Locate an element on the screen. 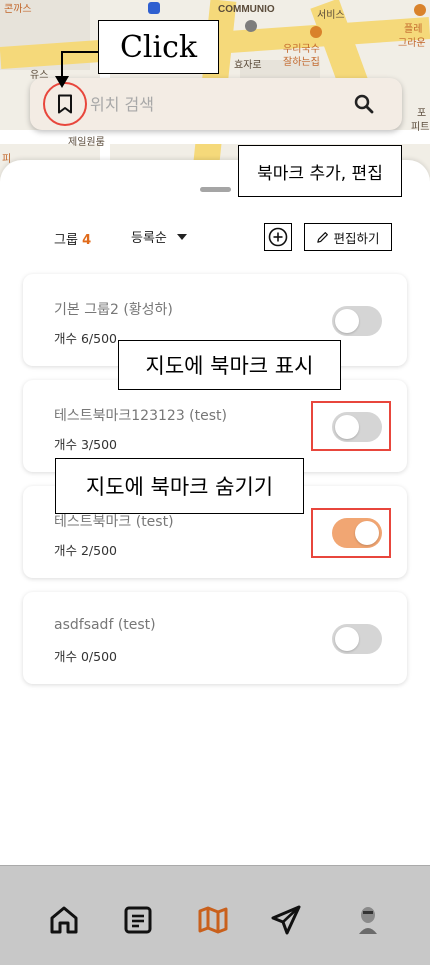 Image resolution: width=430 pixels, height=965 pixels. nav-map is located at coordinates (213, 920).